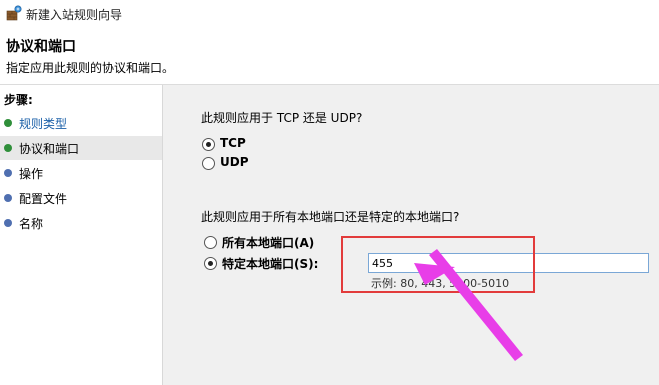 The width and height of the screenshot is (659, 385). I want to click on step-rule-type: 规则类型, so click(81, 123).